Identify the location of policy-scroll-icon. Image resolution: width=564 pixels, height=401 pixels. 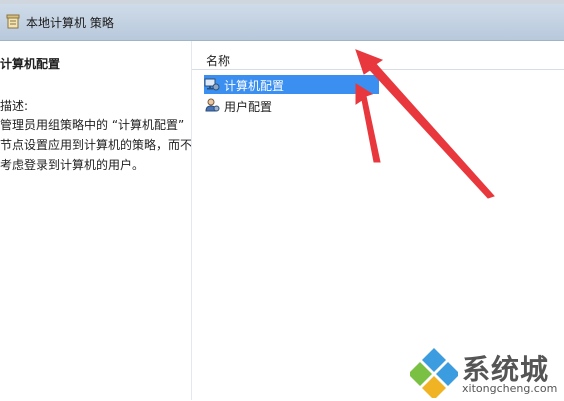
(13, 22).